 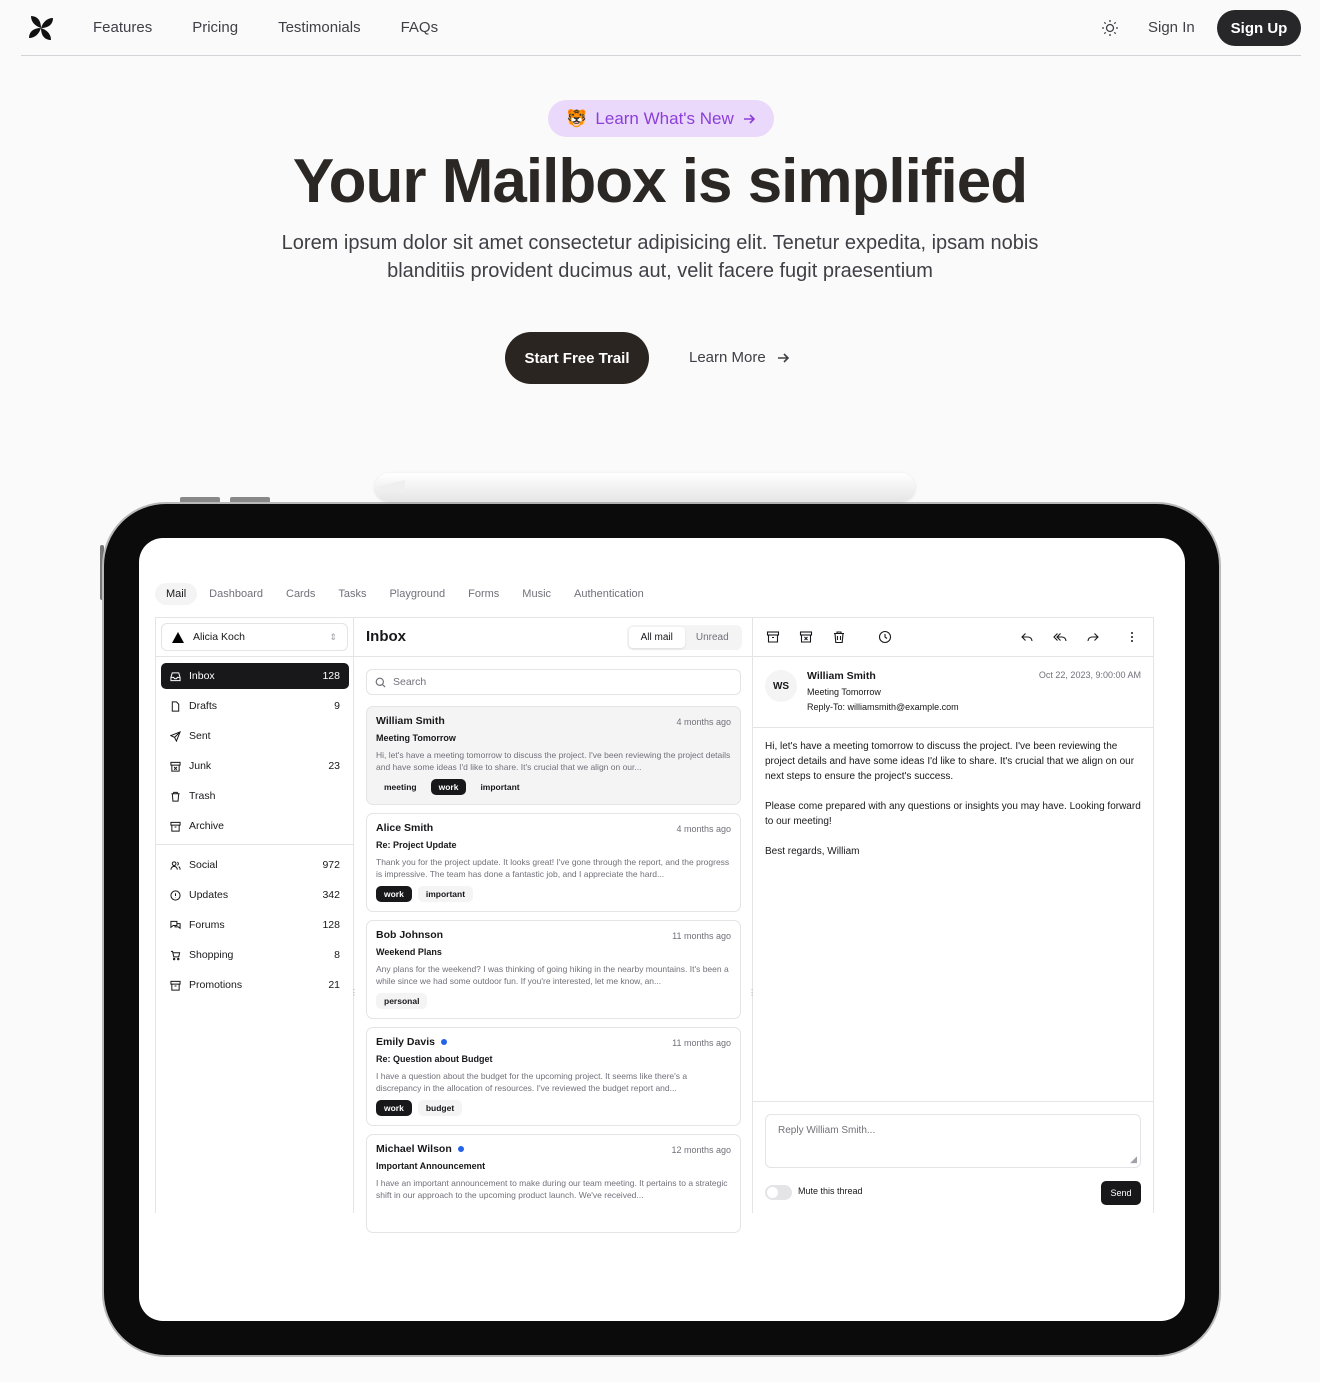 I want to click on resize-handle-icon: ⋮, so click(x=354, y=993).